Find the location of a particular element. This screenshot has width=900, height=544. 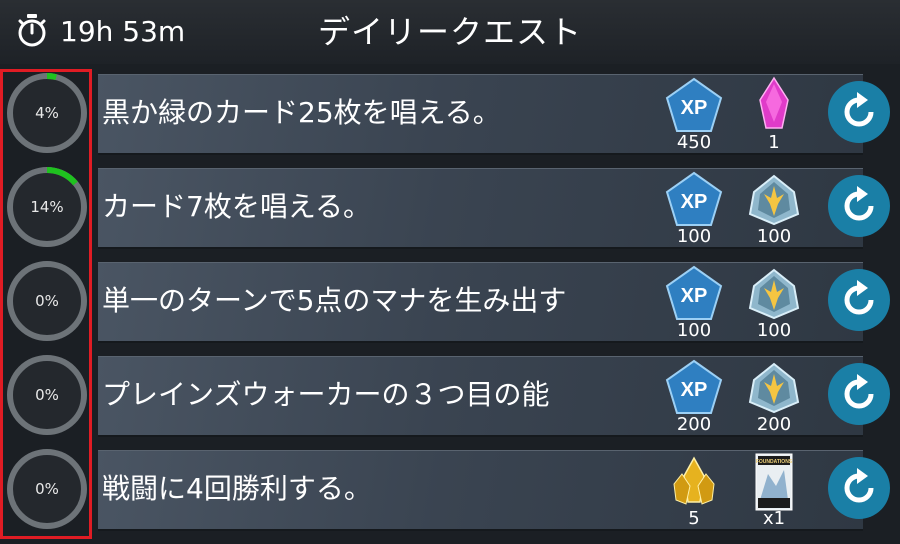

progress-percent: 14% is located at coordinates (47, 207).